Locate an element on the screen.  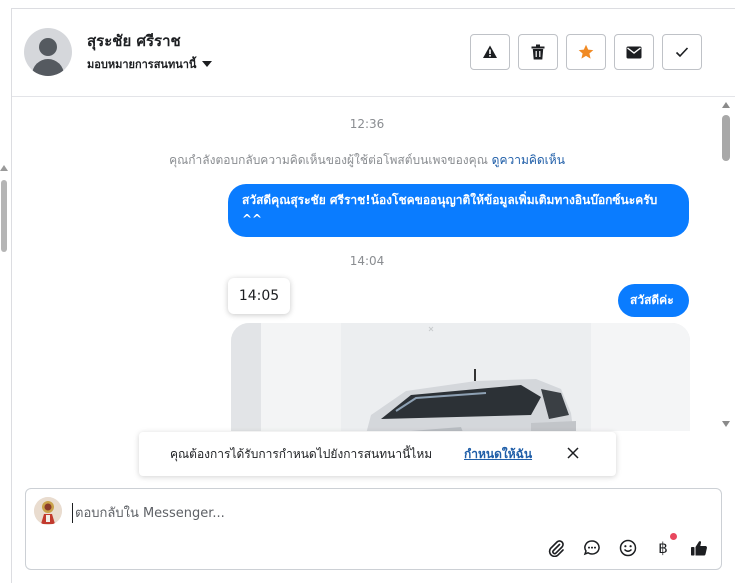
reply-input is located at coordinates (322, 513).